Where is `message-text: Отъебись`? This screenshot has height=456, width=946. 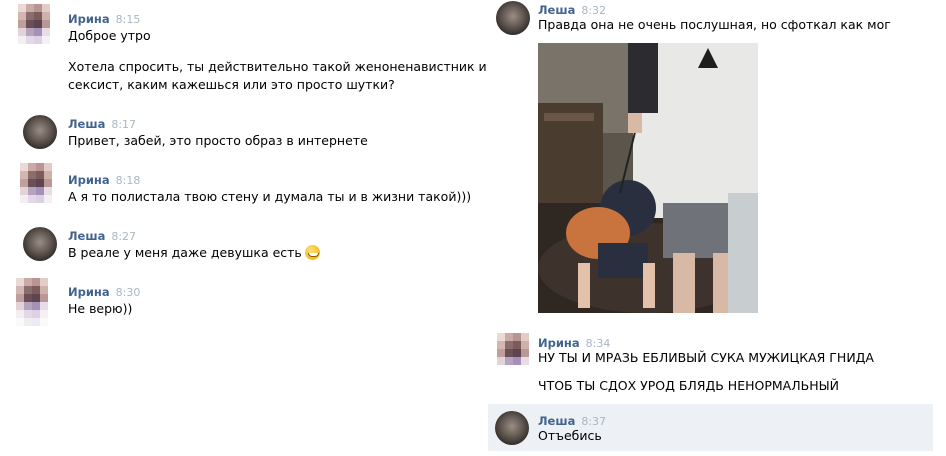
message-text: Отъебись is located at coordinates (570, 435).